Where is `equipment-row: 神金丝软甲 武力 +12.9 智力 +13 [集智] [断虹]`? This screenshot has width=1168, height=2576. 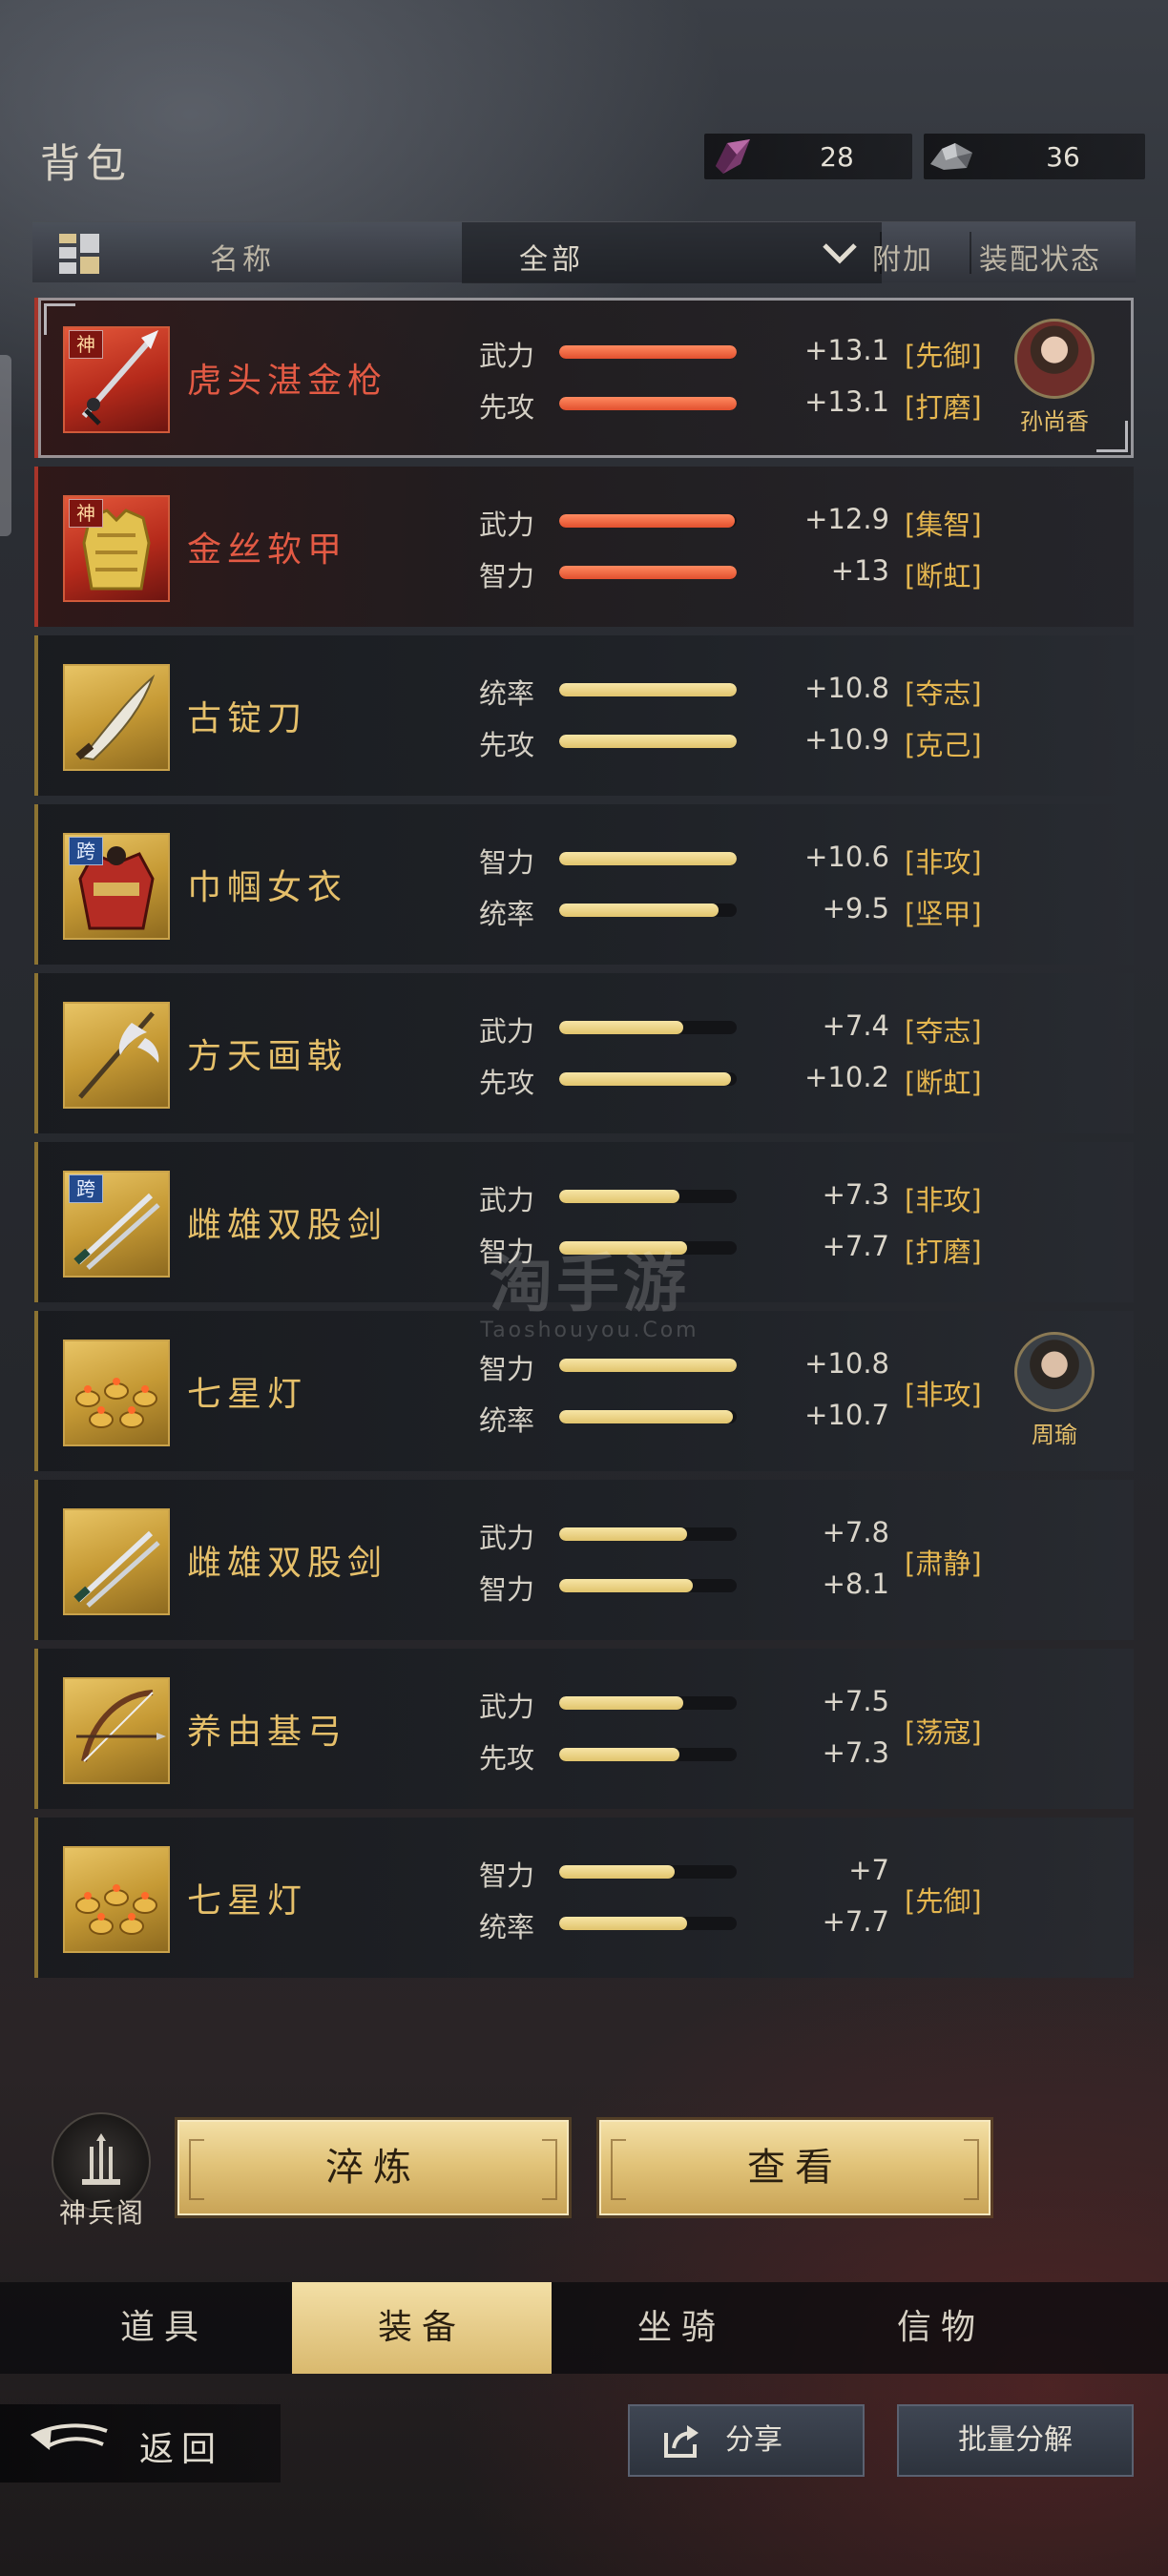 equipment-row: 神金丝软甲 武力 +12.9 智力 +13 [集智] [断虹] is located at coordinates (584, 547).